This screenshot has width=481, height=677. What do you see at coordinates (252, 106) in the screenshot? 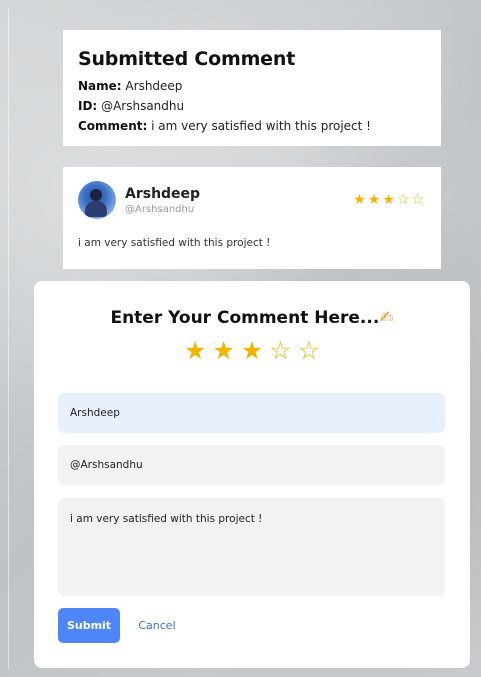
I see `submitted-id-row: ID: @Arshsandhu` at bounding box center [252, 106].